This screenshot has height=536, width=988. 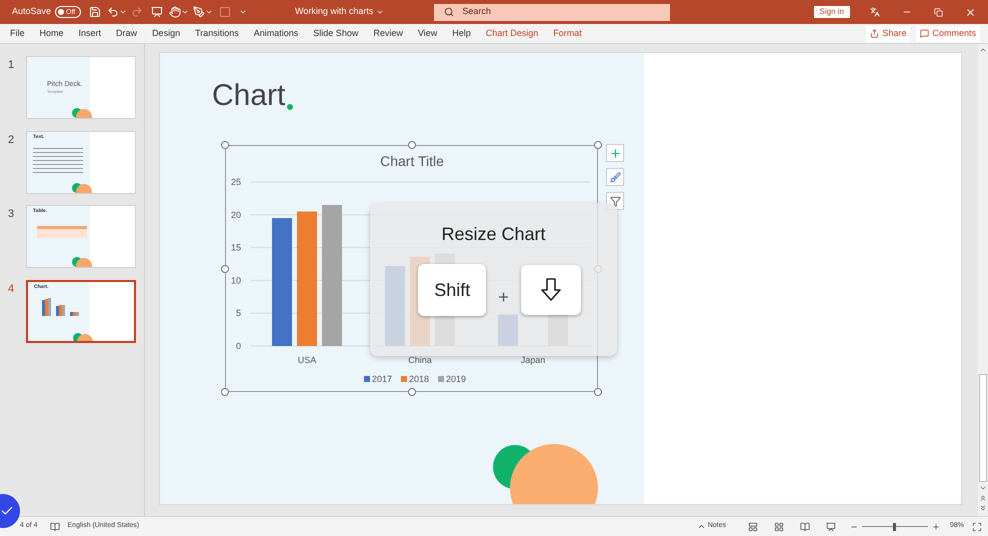 I want to click on keyboard-key: Shift, so click(x=452, y=290).